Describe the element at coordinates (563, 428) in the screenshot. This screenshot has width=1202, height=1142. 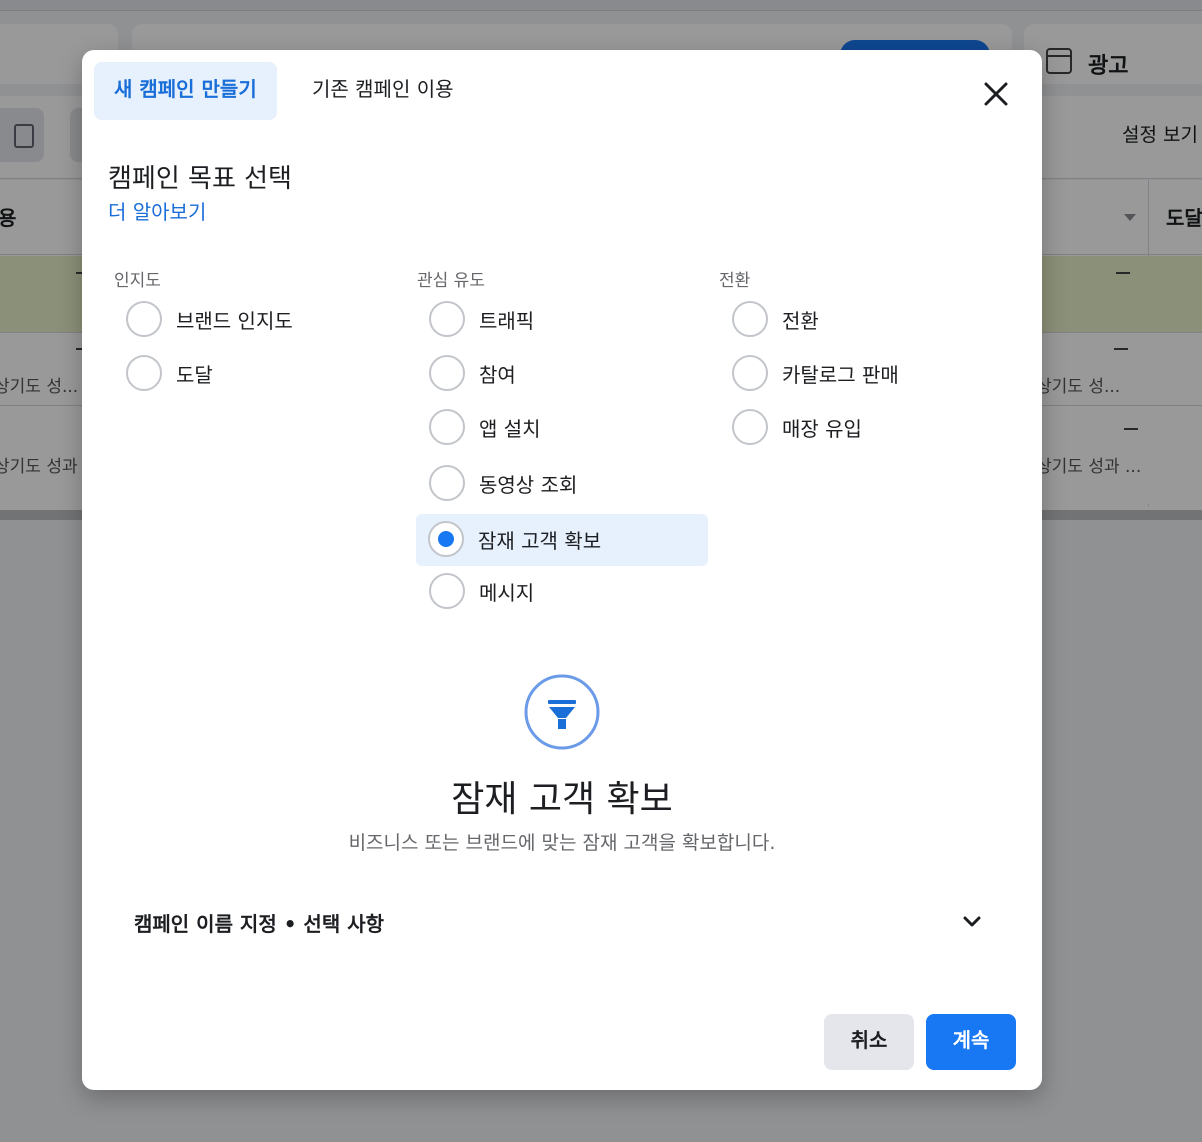
I see `objective-option-app-installs: 앱 설치` at that location.